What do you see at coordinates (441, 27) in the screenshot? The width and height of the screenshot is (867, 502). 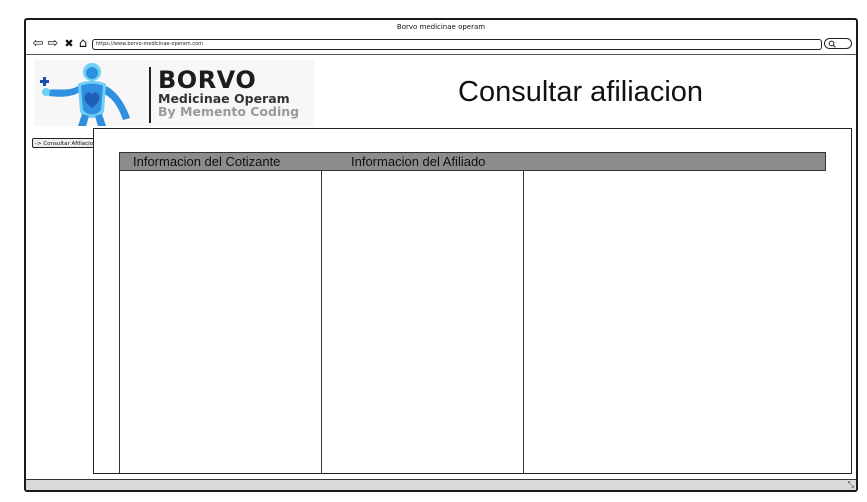 I see `window-title: Borvo medicinae operam` at bounding box center [441, 27].